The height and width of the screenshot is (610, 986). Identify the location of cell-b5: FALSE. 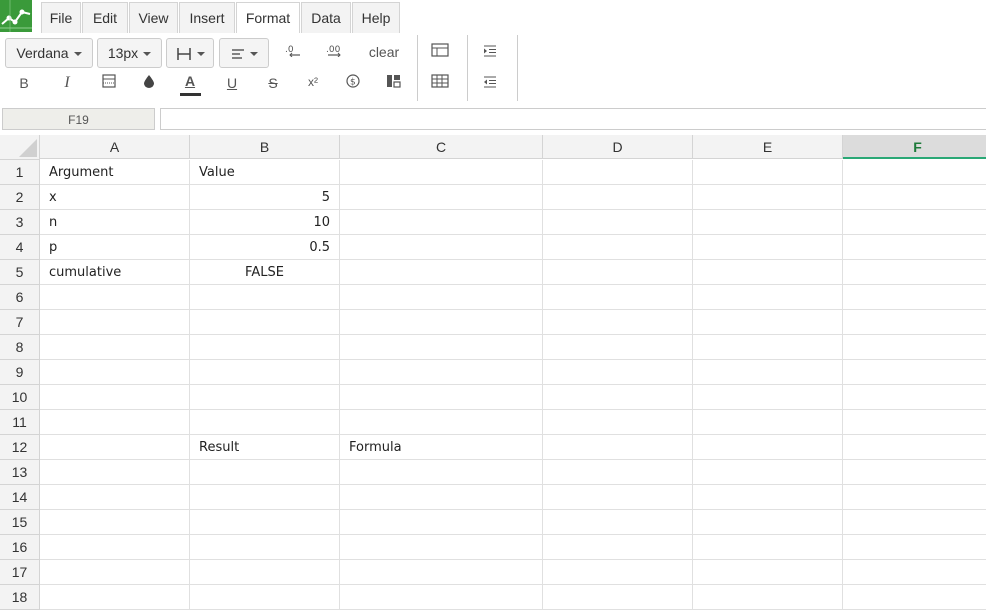
(265, 272).